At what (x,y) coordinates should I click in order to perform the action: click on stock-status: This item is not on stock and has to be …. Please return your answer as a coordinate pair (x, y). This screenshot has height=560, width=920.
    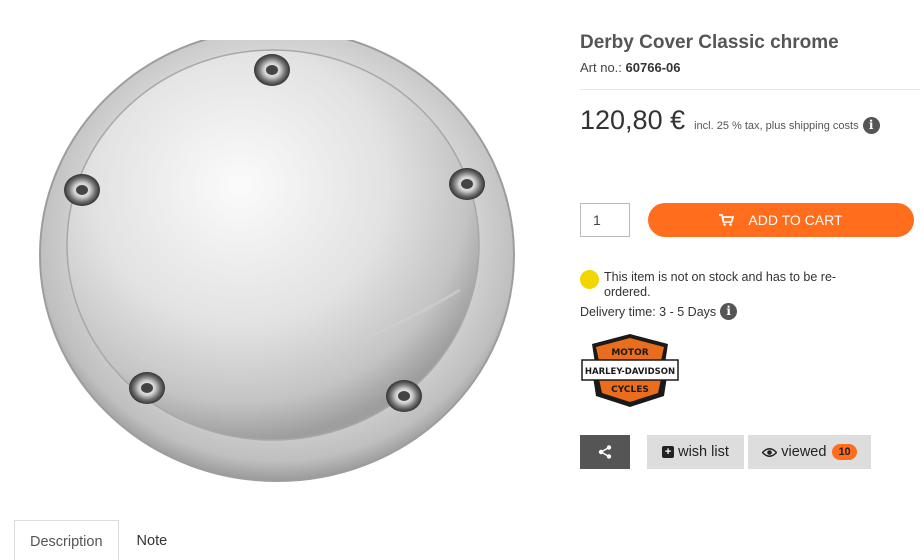
    Looking at the image, I should click on (724, 285).